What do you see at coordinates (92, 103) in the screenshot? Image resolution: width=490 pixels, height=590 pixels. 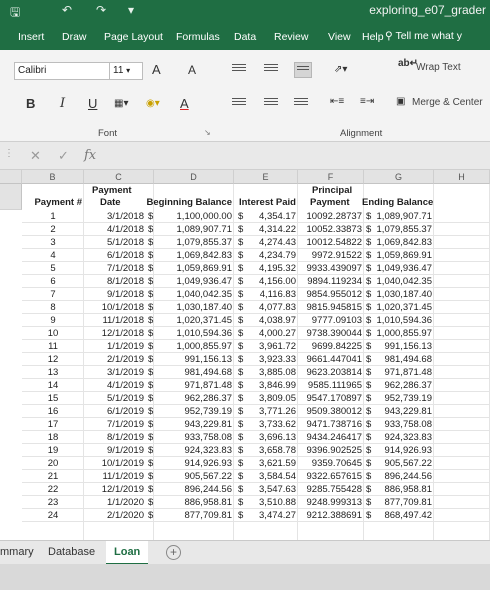 I see `underline-button: U` at bounding box center [92, 103].